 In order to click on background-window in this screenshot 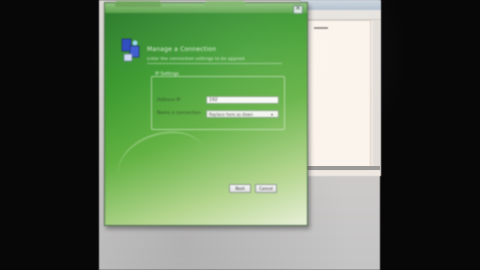, I will do `click(340, 88)`.